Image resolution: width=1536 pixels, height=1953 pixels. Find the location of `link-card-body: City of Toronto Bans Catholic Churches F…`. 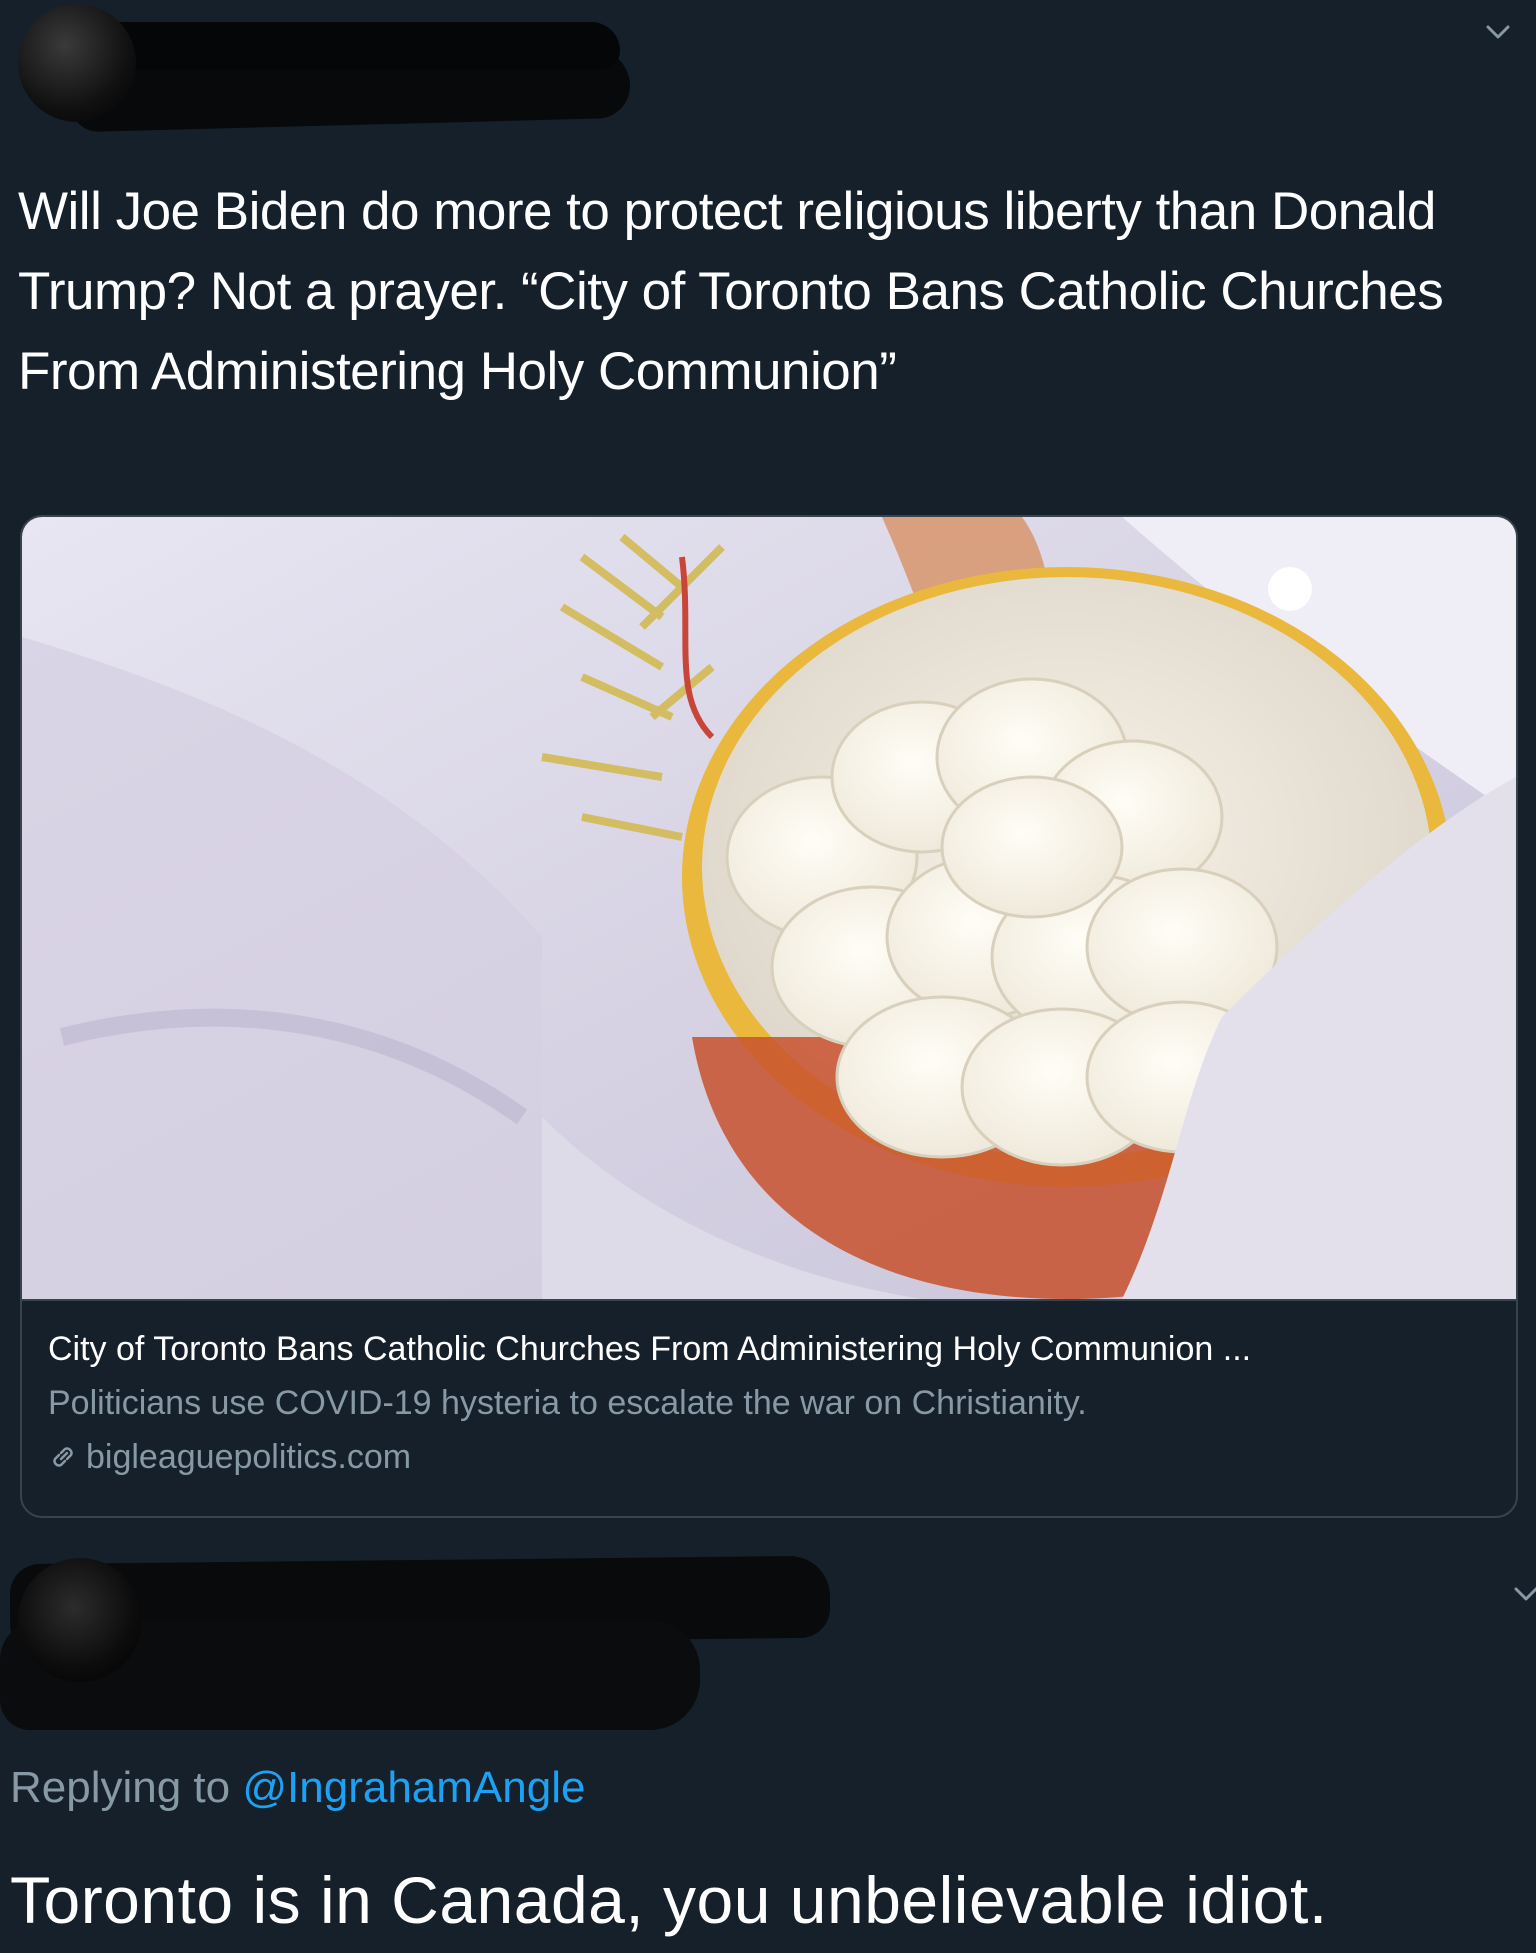

link-card-body: City of Toronto Bans Catholic Churches F… is located at coordinates (768, 1403).